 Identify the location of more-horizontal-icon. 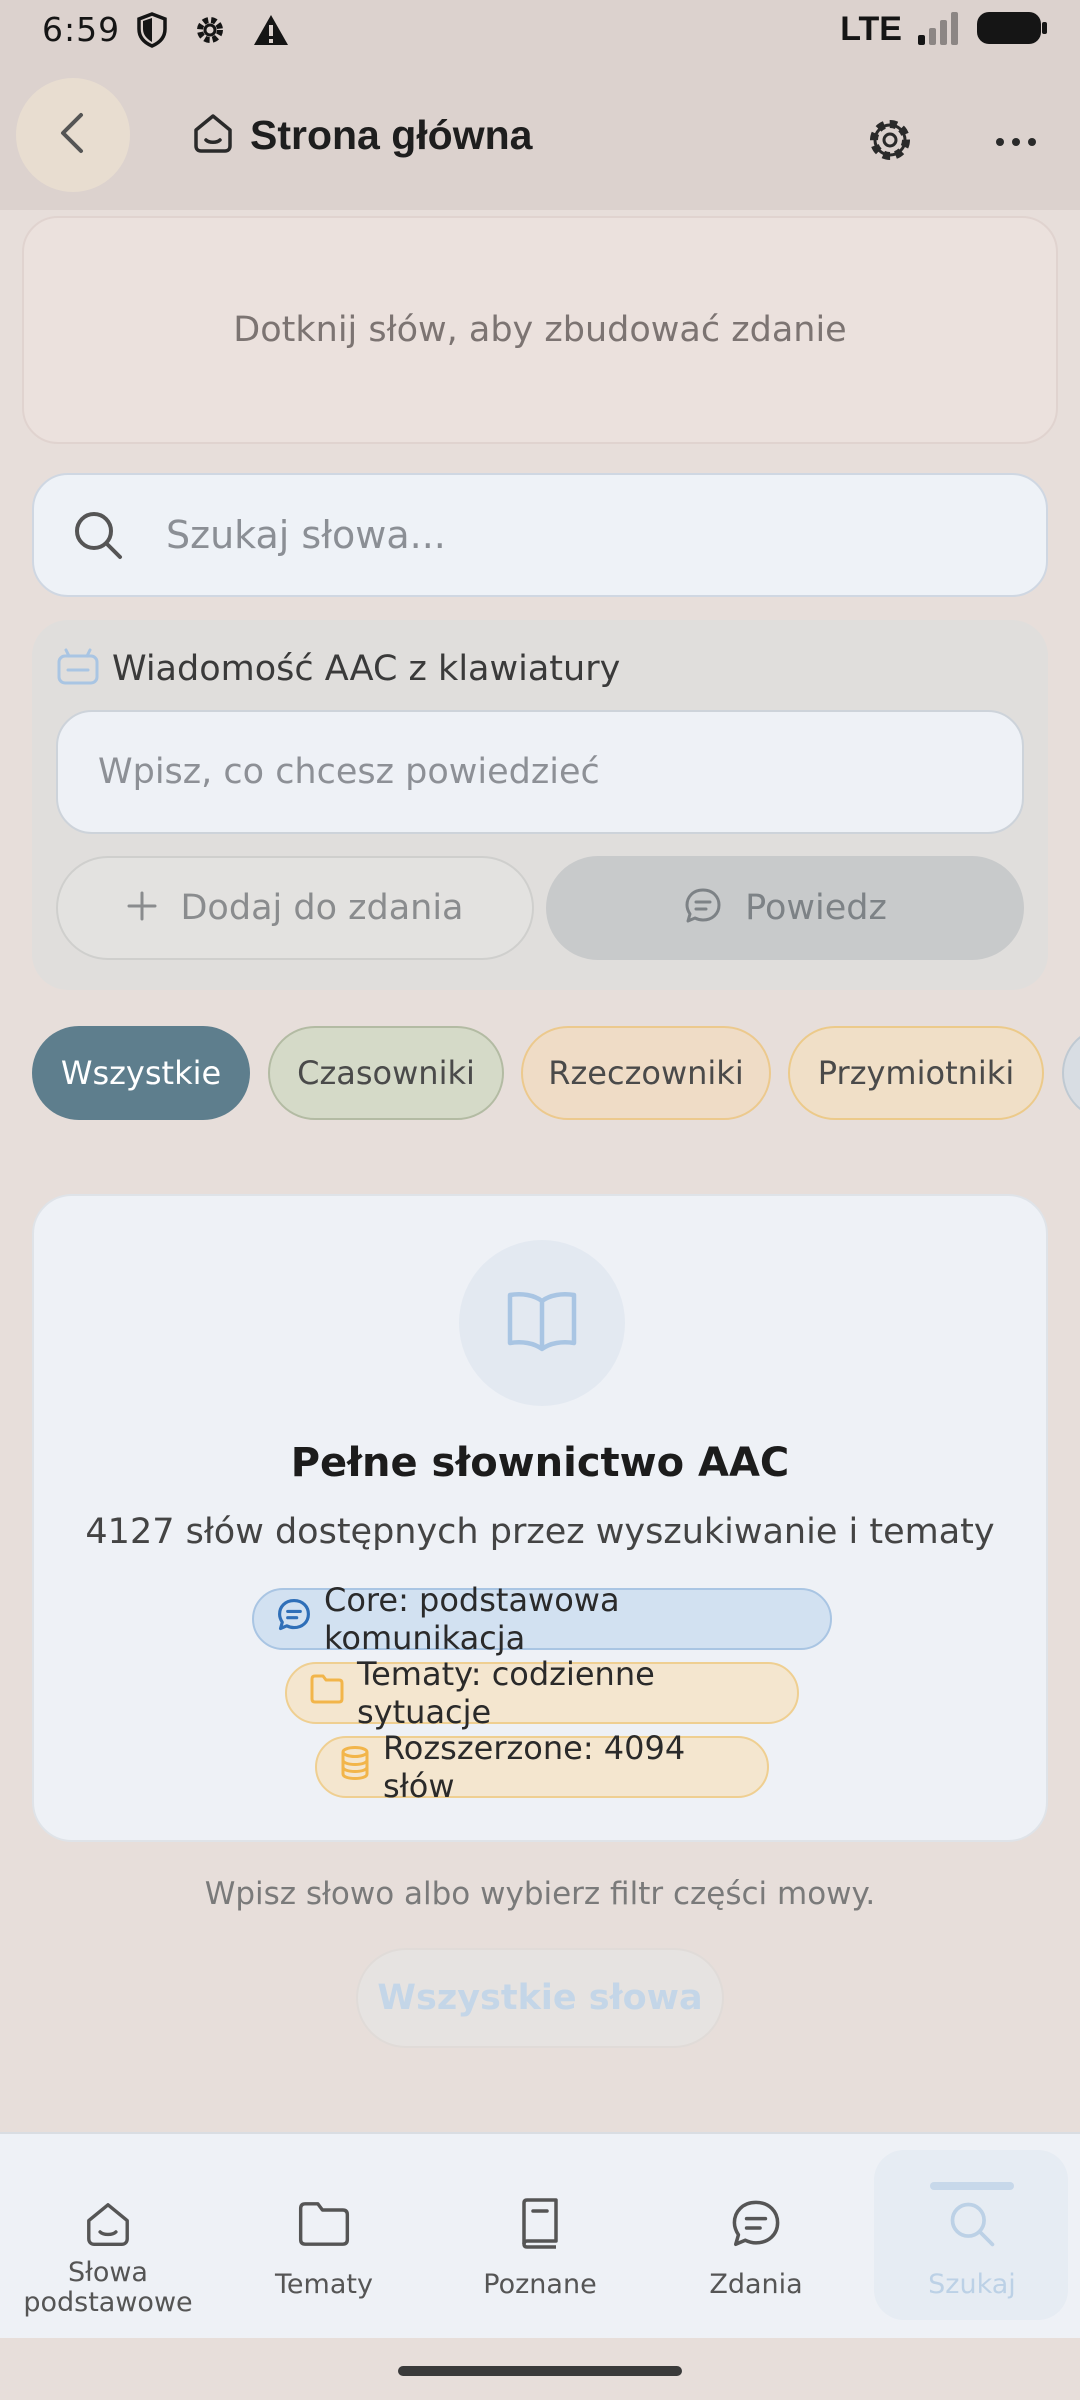
(1016, 142).